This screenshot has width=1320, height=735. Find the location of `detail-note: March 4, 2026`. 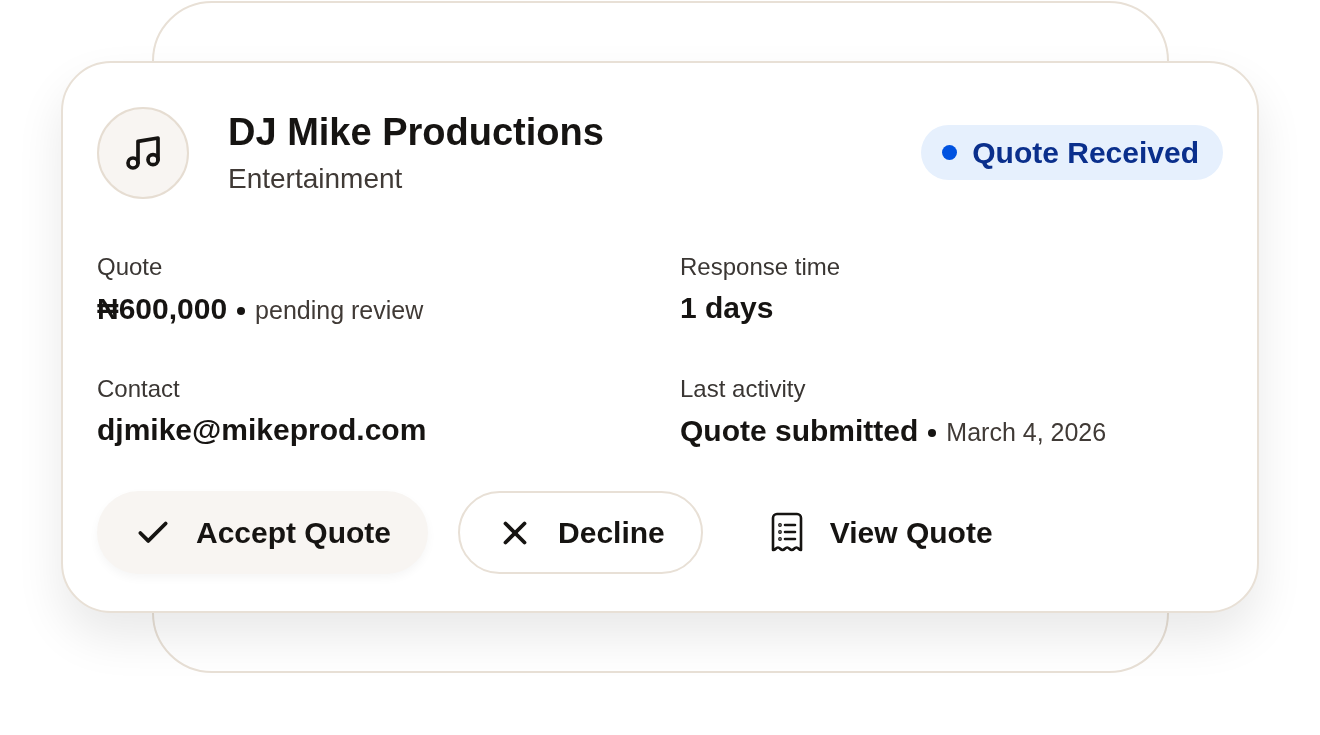

detail-note: March 4, 2026 is located at coordinates (1026, 432).